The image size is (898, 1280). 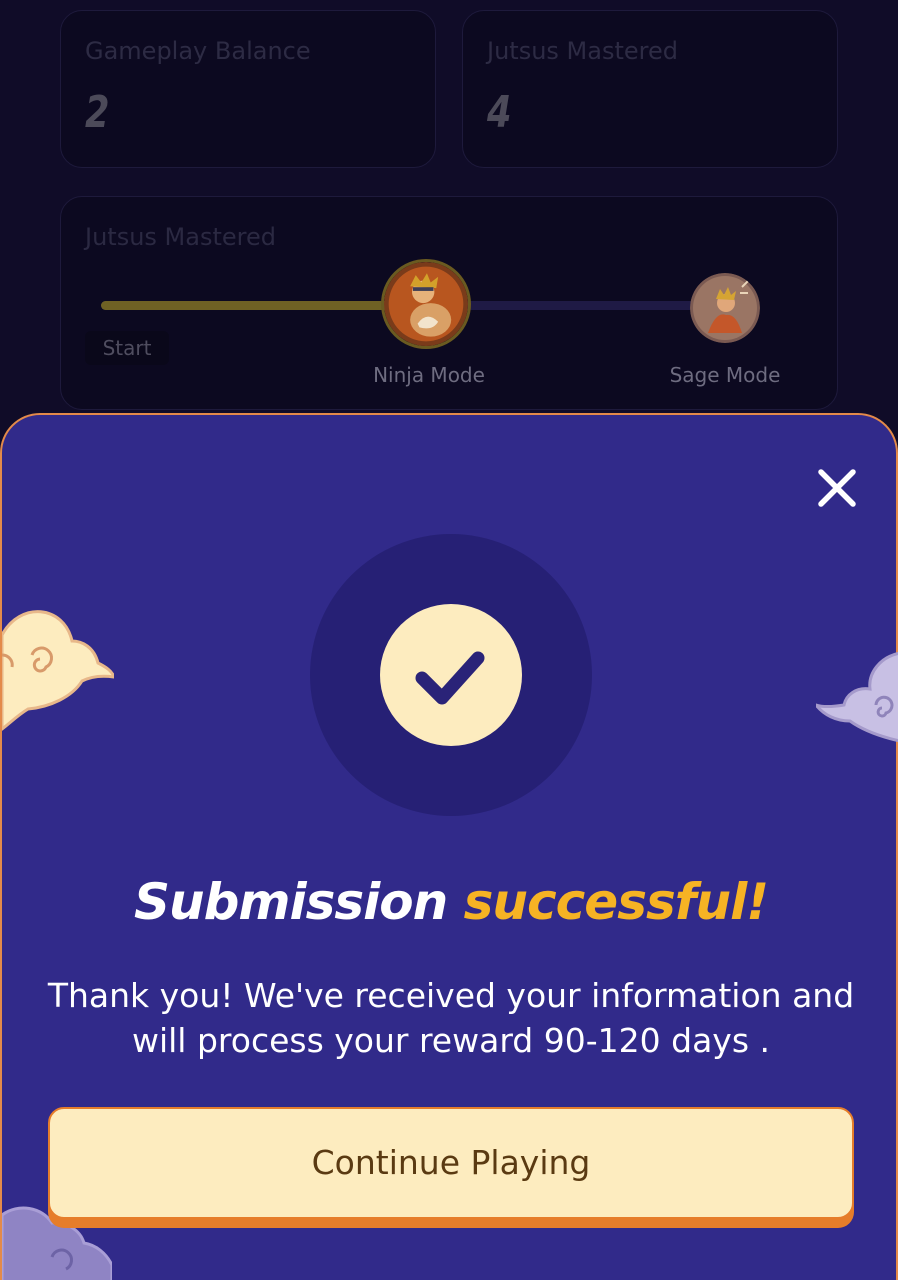 What do you see at coordinates (616, 902) in the screenshot?
I see `heading-part-2: successful!` at bounding box center [616, 902].